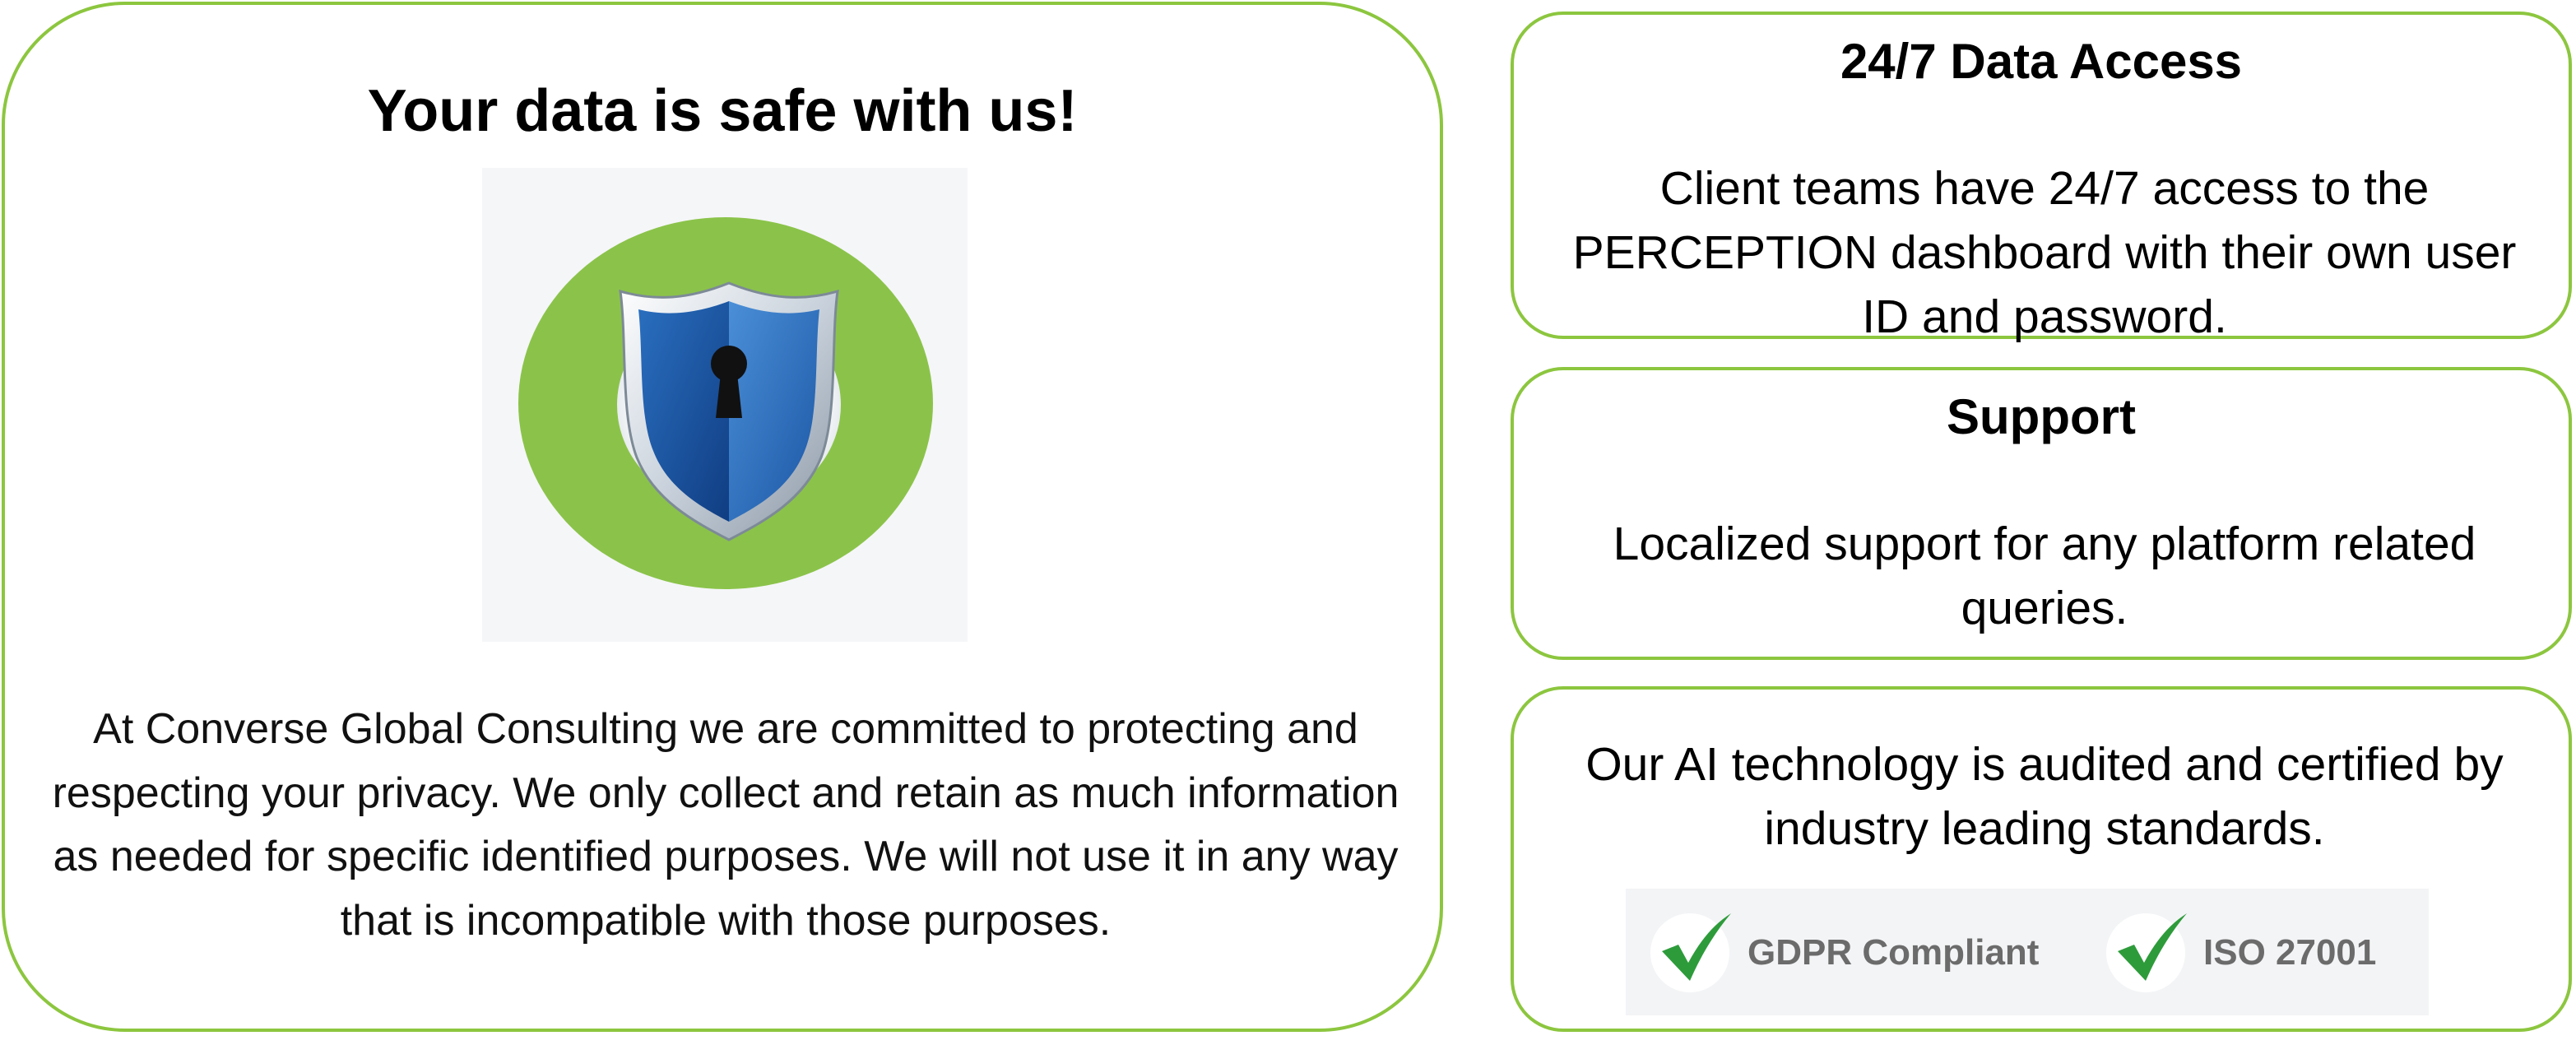 This screenshot has width=2576, height=1045. What do you see at coordinates (2041, 416) in the screenshot?
I see `support-title: Support` at bounding box center [2041, 416].